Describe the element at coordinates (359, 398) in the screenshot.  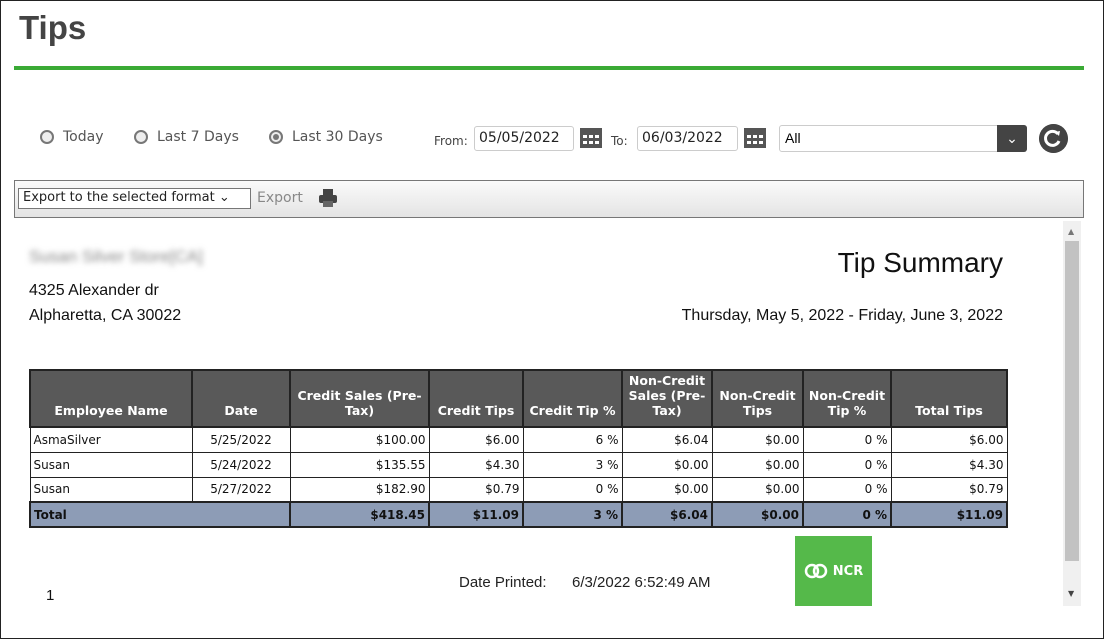
I see `column-header: Credit Sales (Pre-Tax)` at that location.